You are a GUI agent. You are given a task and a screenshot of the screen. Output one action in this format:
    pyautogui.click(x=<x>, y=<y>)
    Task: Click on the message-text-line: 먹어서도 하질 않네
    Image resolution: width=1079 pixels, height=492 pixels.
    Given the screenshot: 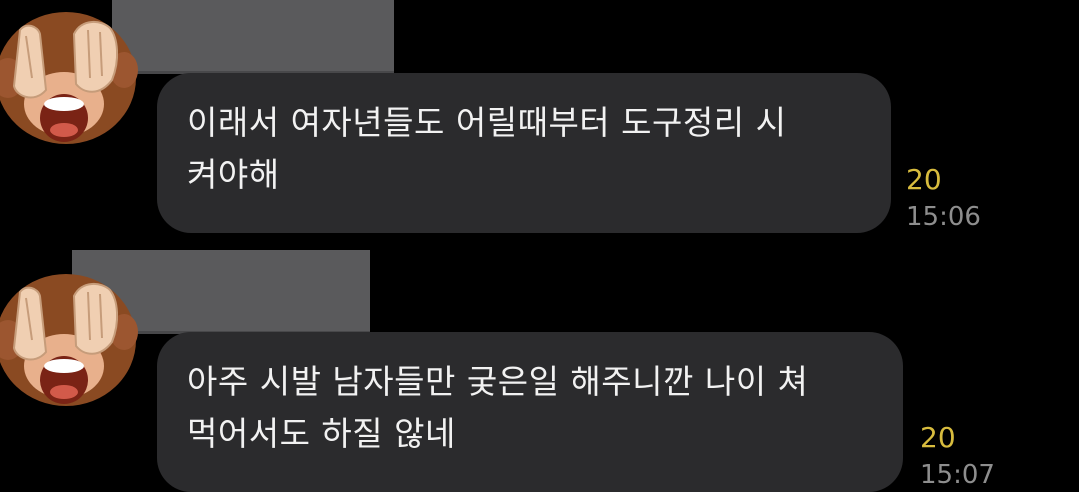 What is the action you would take?
    pyautogui.click(x=321, y=433)
    